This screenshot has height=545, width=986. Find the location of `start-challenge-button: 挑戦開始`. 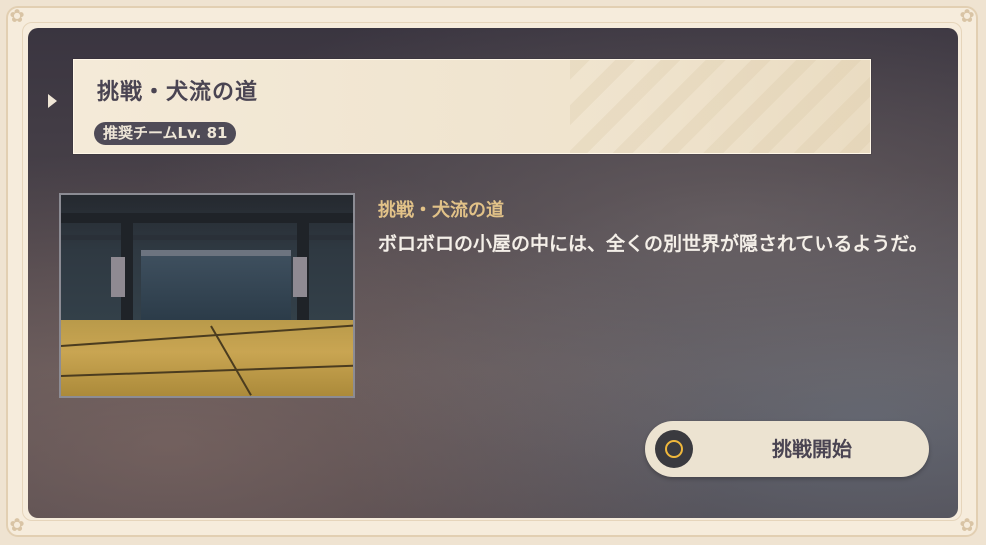

start-challenge-button: 挑戦開始 is located at coordinates (787, 449).